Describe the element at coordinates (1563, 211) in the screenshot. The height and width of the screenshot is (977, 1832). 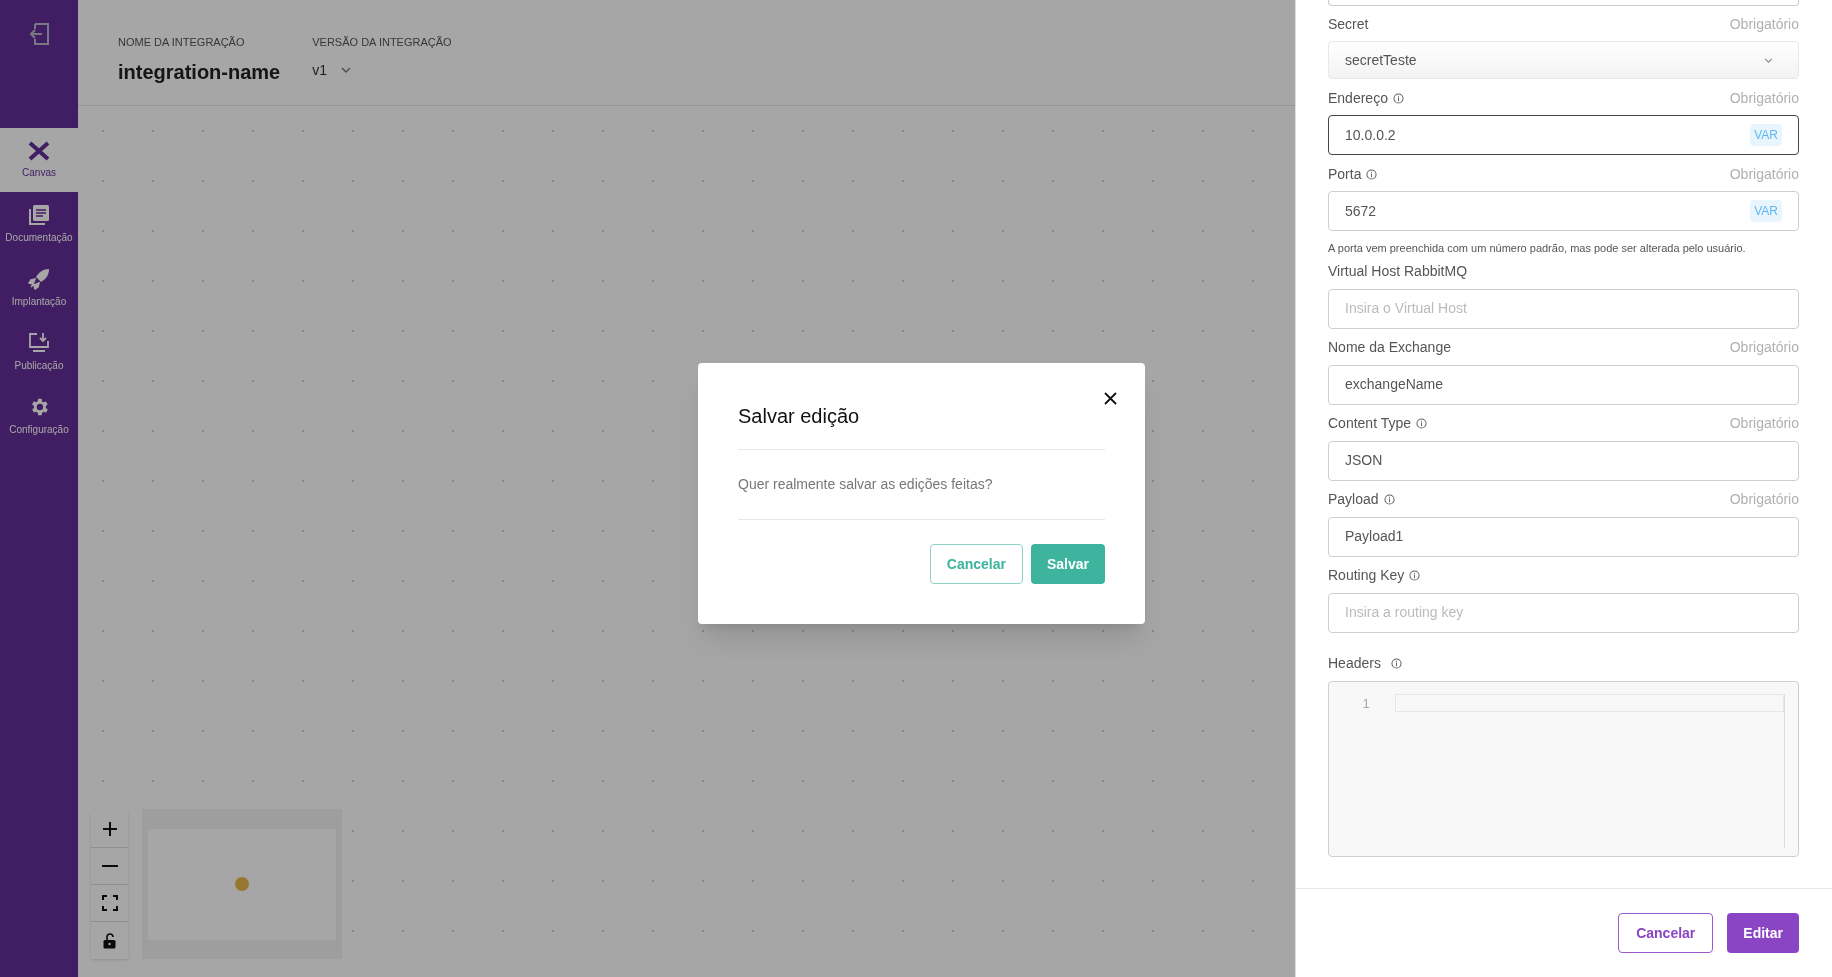
I see `input-field: 5672 VAR` at that location.